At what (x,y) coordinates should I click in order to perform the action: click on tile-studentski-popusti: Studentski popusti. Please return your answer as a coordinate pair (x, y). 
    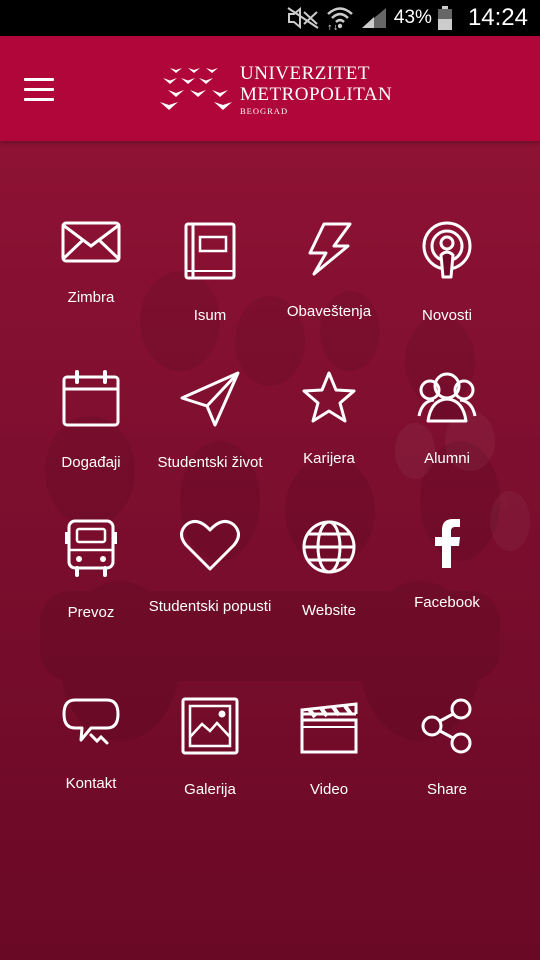
    Looking at the image, I should click on (210, 526).